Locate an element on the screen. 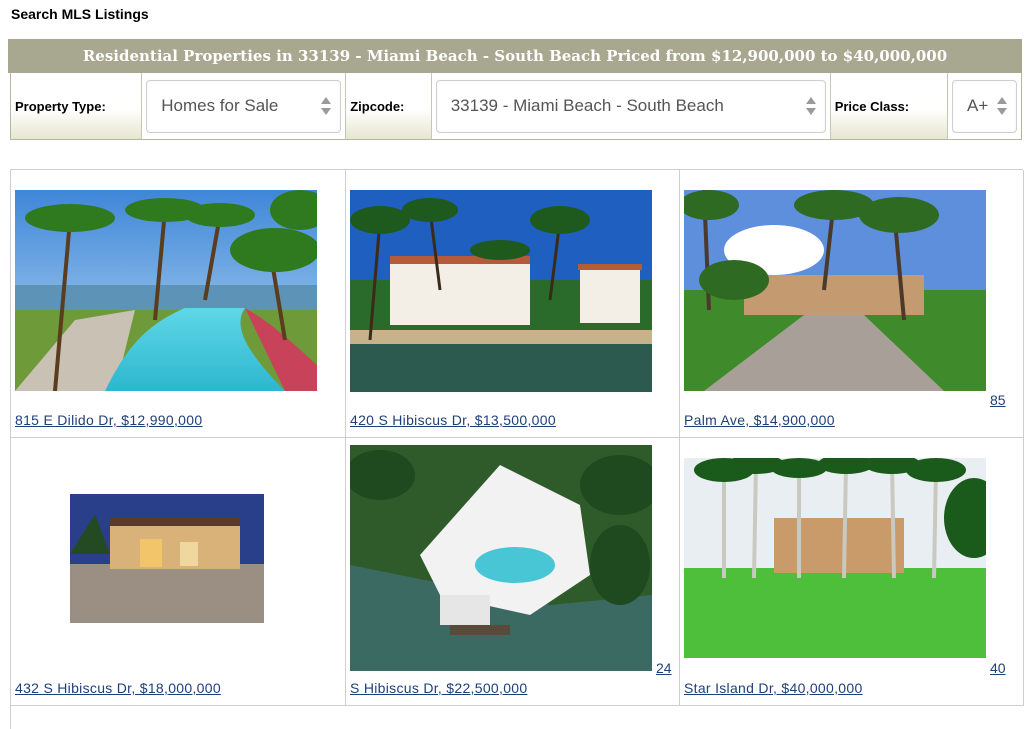  listing-link: S Hibiscus Dr, $22,500,000 is located at coordinates (438, 688).